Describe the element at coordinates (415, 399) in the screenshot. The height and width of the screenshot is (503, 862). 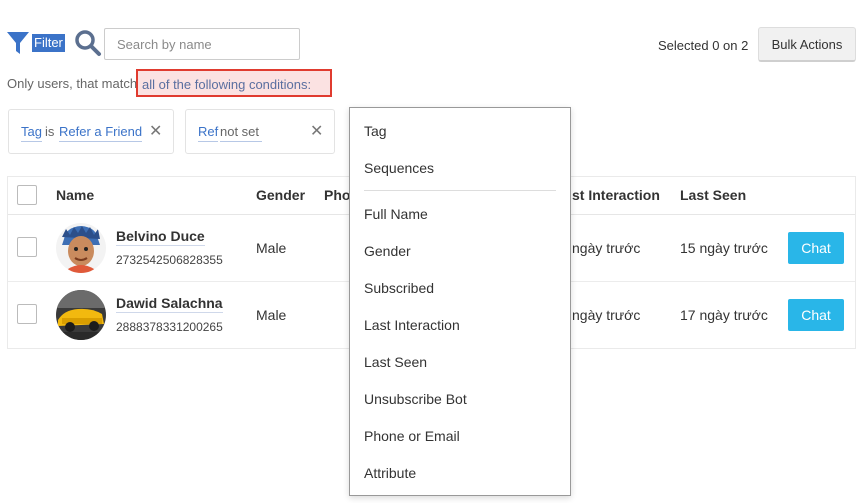
I see `menu-item-unsubscribe-bot: Unsubscribe Bot` at that location.